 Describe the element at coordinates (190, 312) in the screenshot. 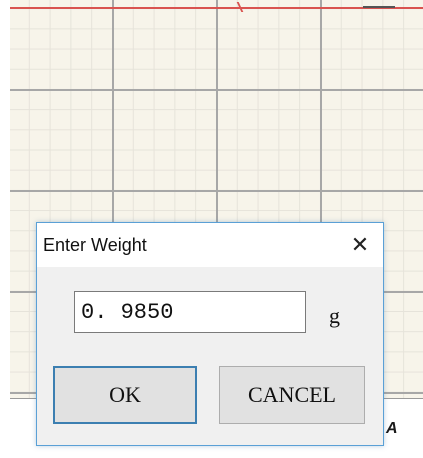

I see `weight-input` at that location.